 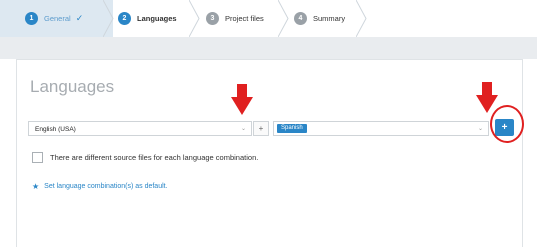 I want to click on step-number-badge: 3, so click(x=212, y=18).